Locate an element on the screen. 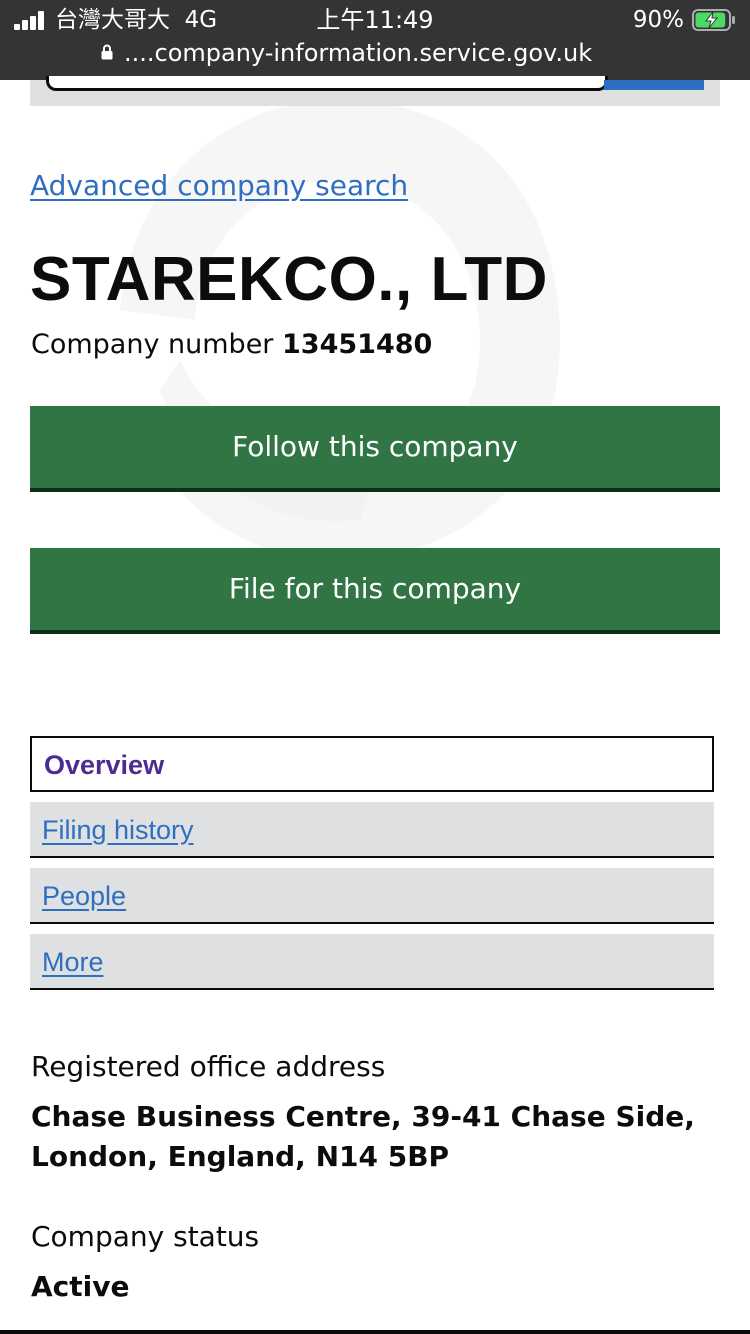  follow-company-button: Follow this company is located at coordinates (375, 449).